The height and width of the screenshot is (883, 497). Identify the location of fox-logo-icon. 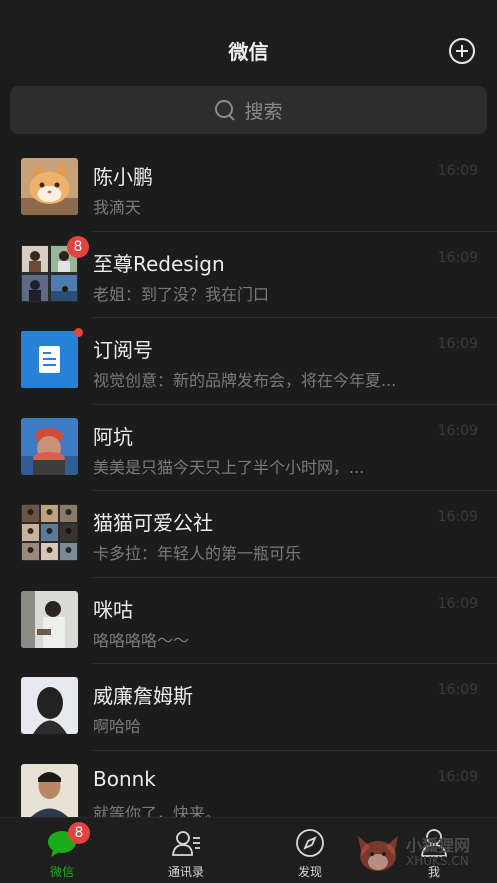
(378, 853).